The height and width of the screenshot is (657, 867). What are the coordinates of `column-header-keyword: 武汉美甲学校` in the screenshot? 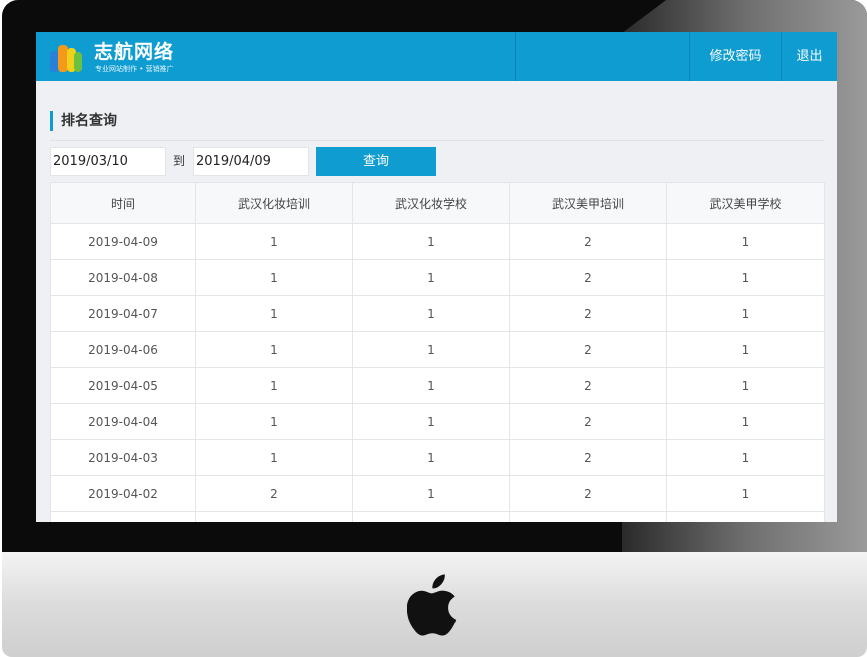 It's located at (745, 203).